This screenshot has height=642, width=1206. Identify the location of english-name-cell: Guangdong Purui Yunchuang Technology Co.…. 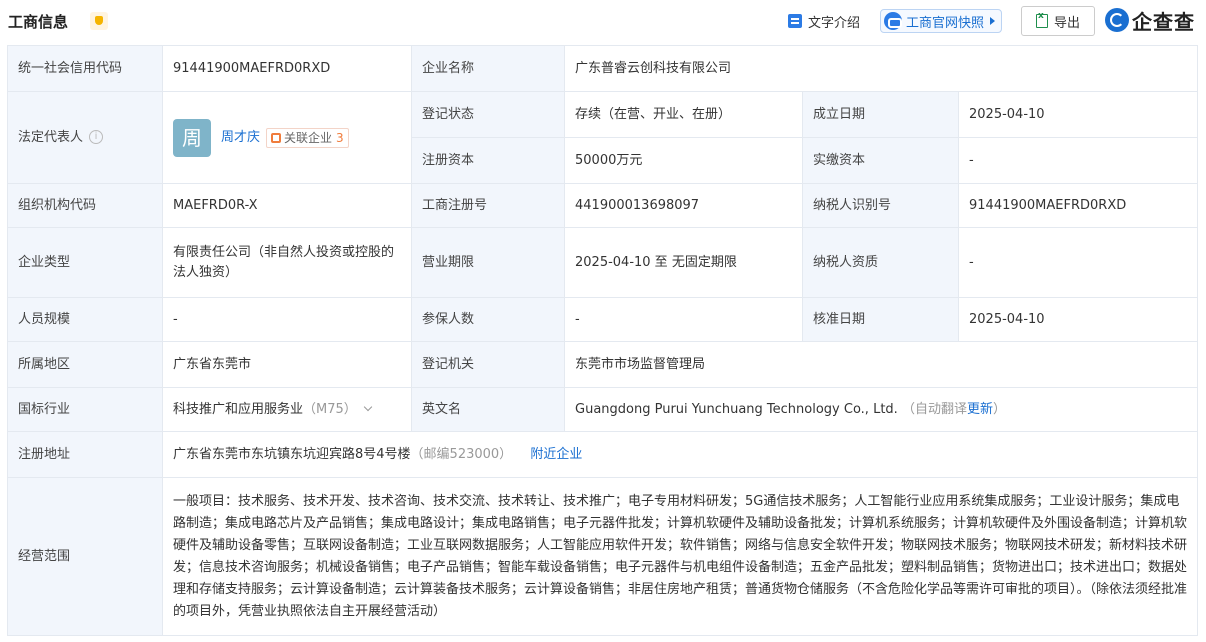
(881, 409).